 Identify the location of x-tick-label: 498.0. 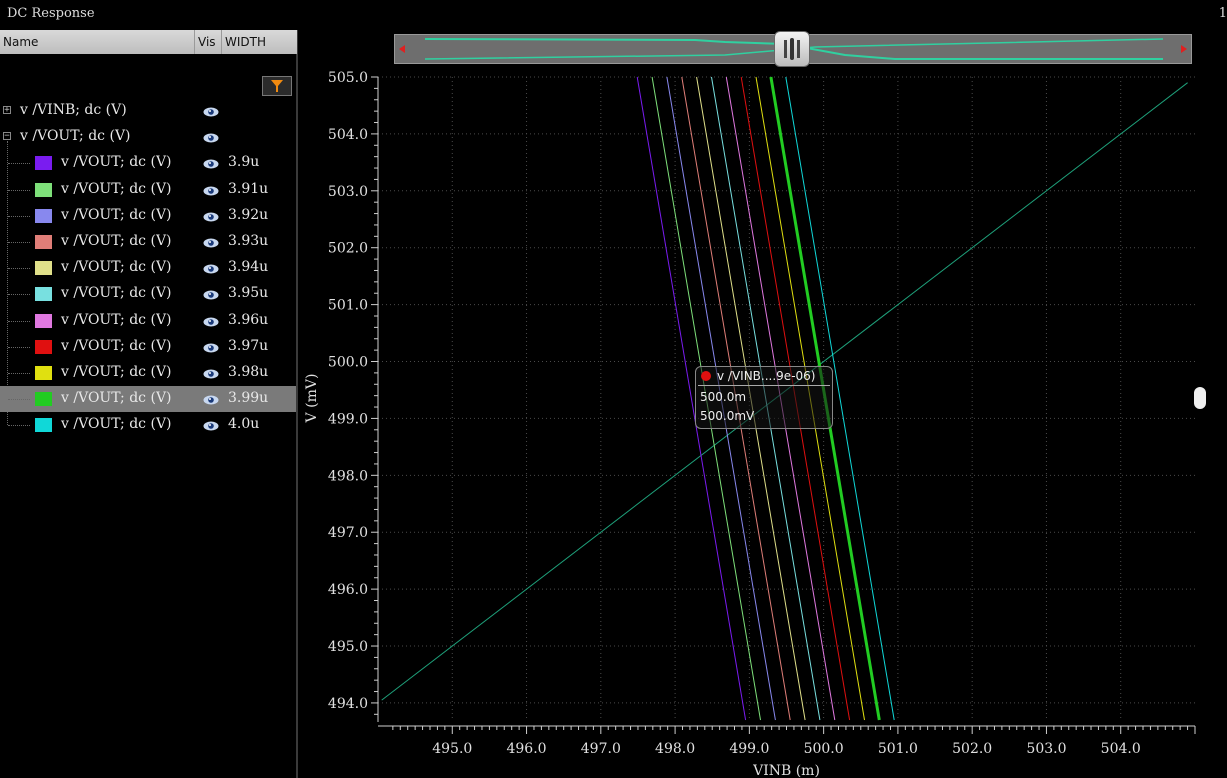
(675, 749).